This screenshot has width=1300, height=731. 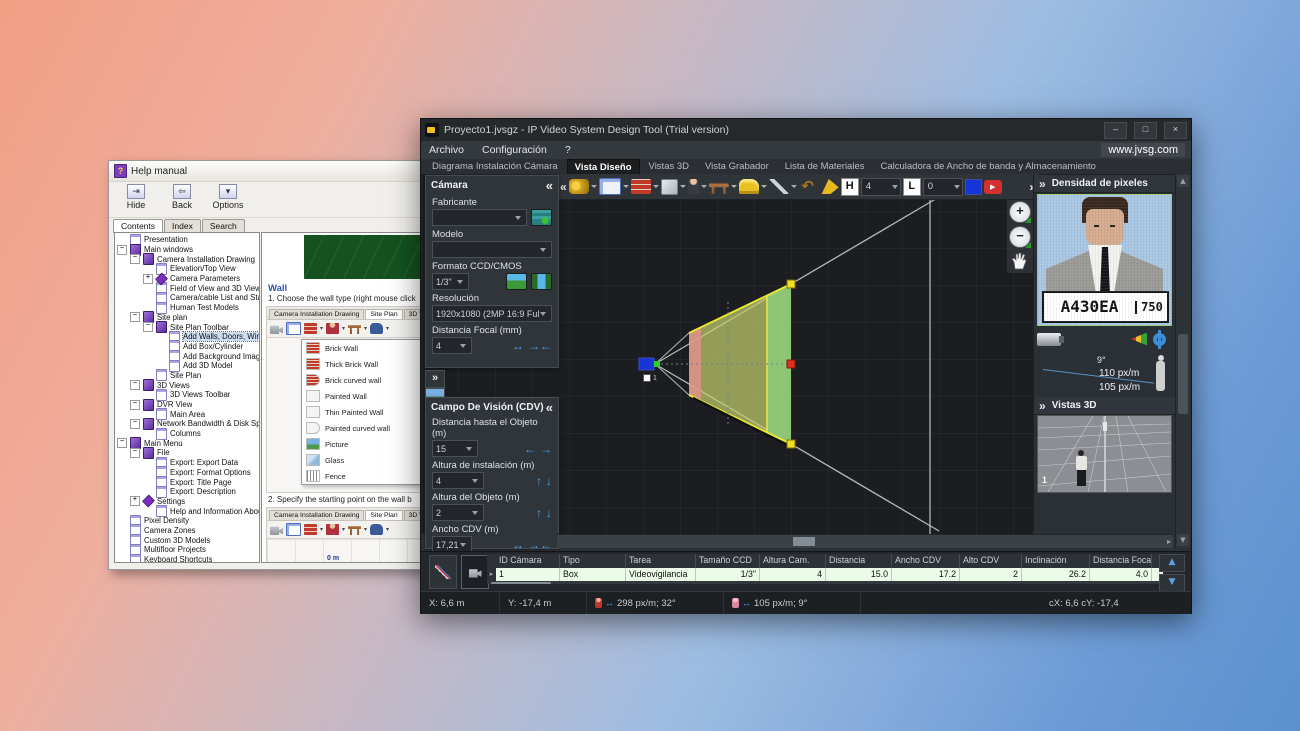 What do you see at coordinates (187, 385) in the screenshot?
I see `tree-item: −3D Views` at bounding box center [187, 385].